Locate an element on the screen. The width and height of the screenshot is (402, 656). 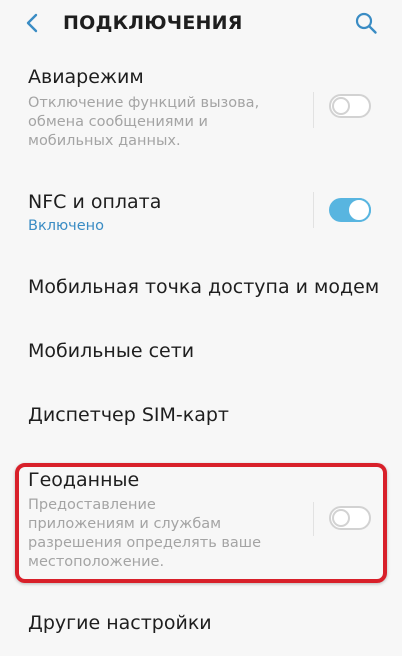
setting-title: Авиарежим is located at coordinates (86, 77).